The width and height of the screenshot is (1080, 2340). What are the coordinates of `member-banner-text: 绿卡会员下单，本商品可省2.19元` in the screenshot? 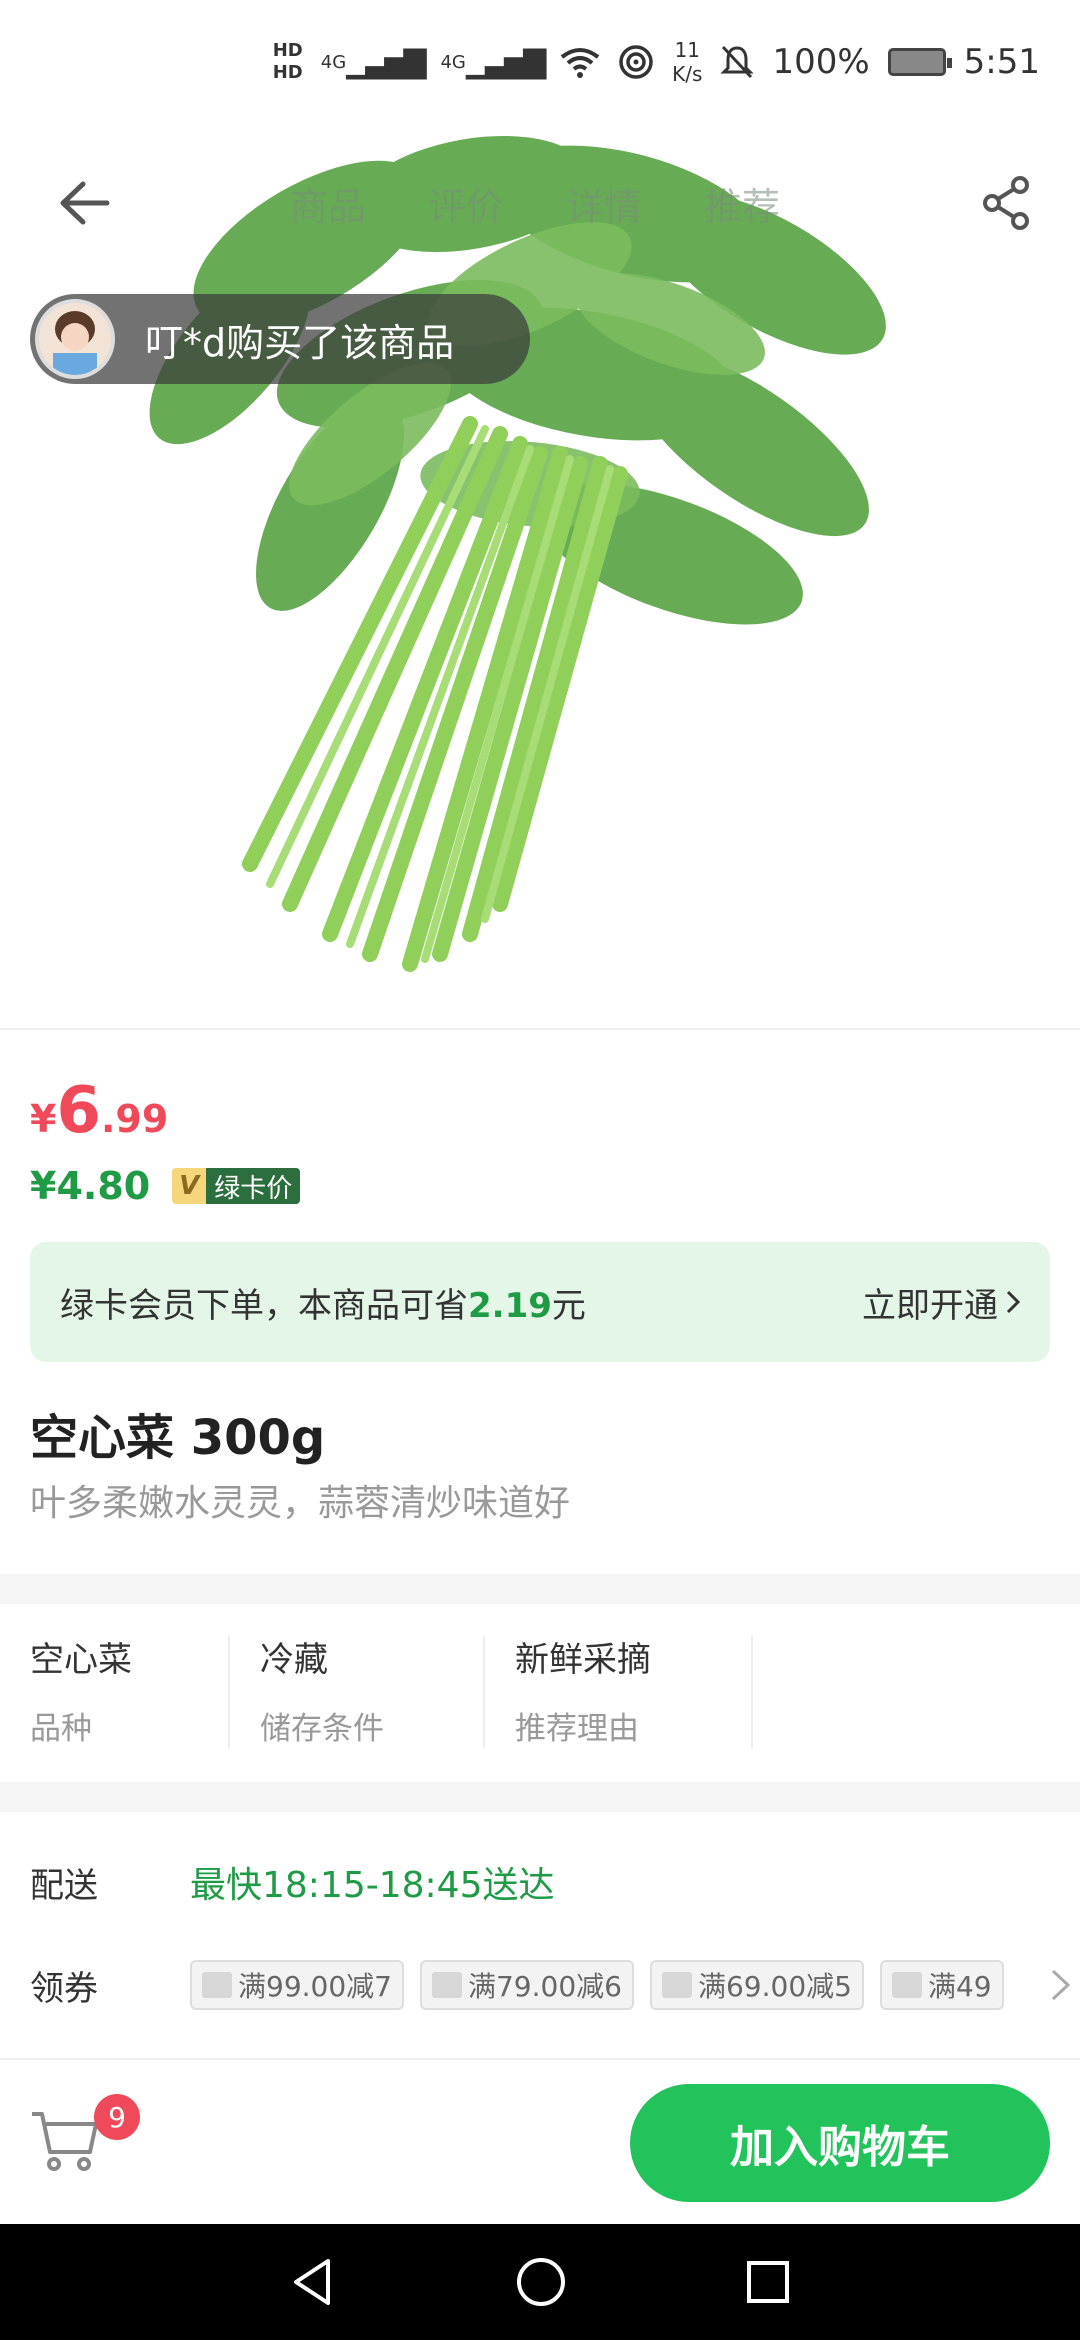 It's located at (323, 1302).